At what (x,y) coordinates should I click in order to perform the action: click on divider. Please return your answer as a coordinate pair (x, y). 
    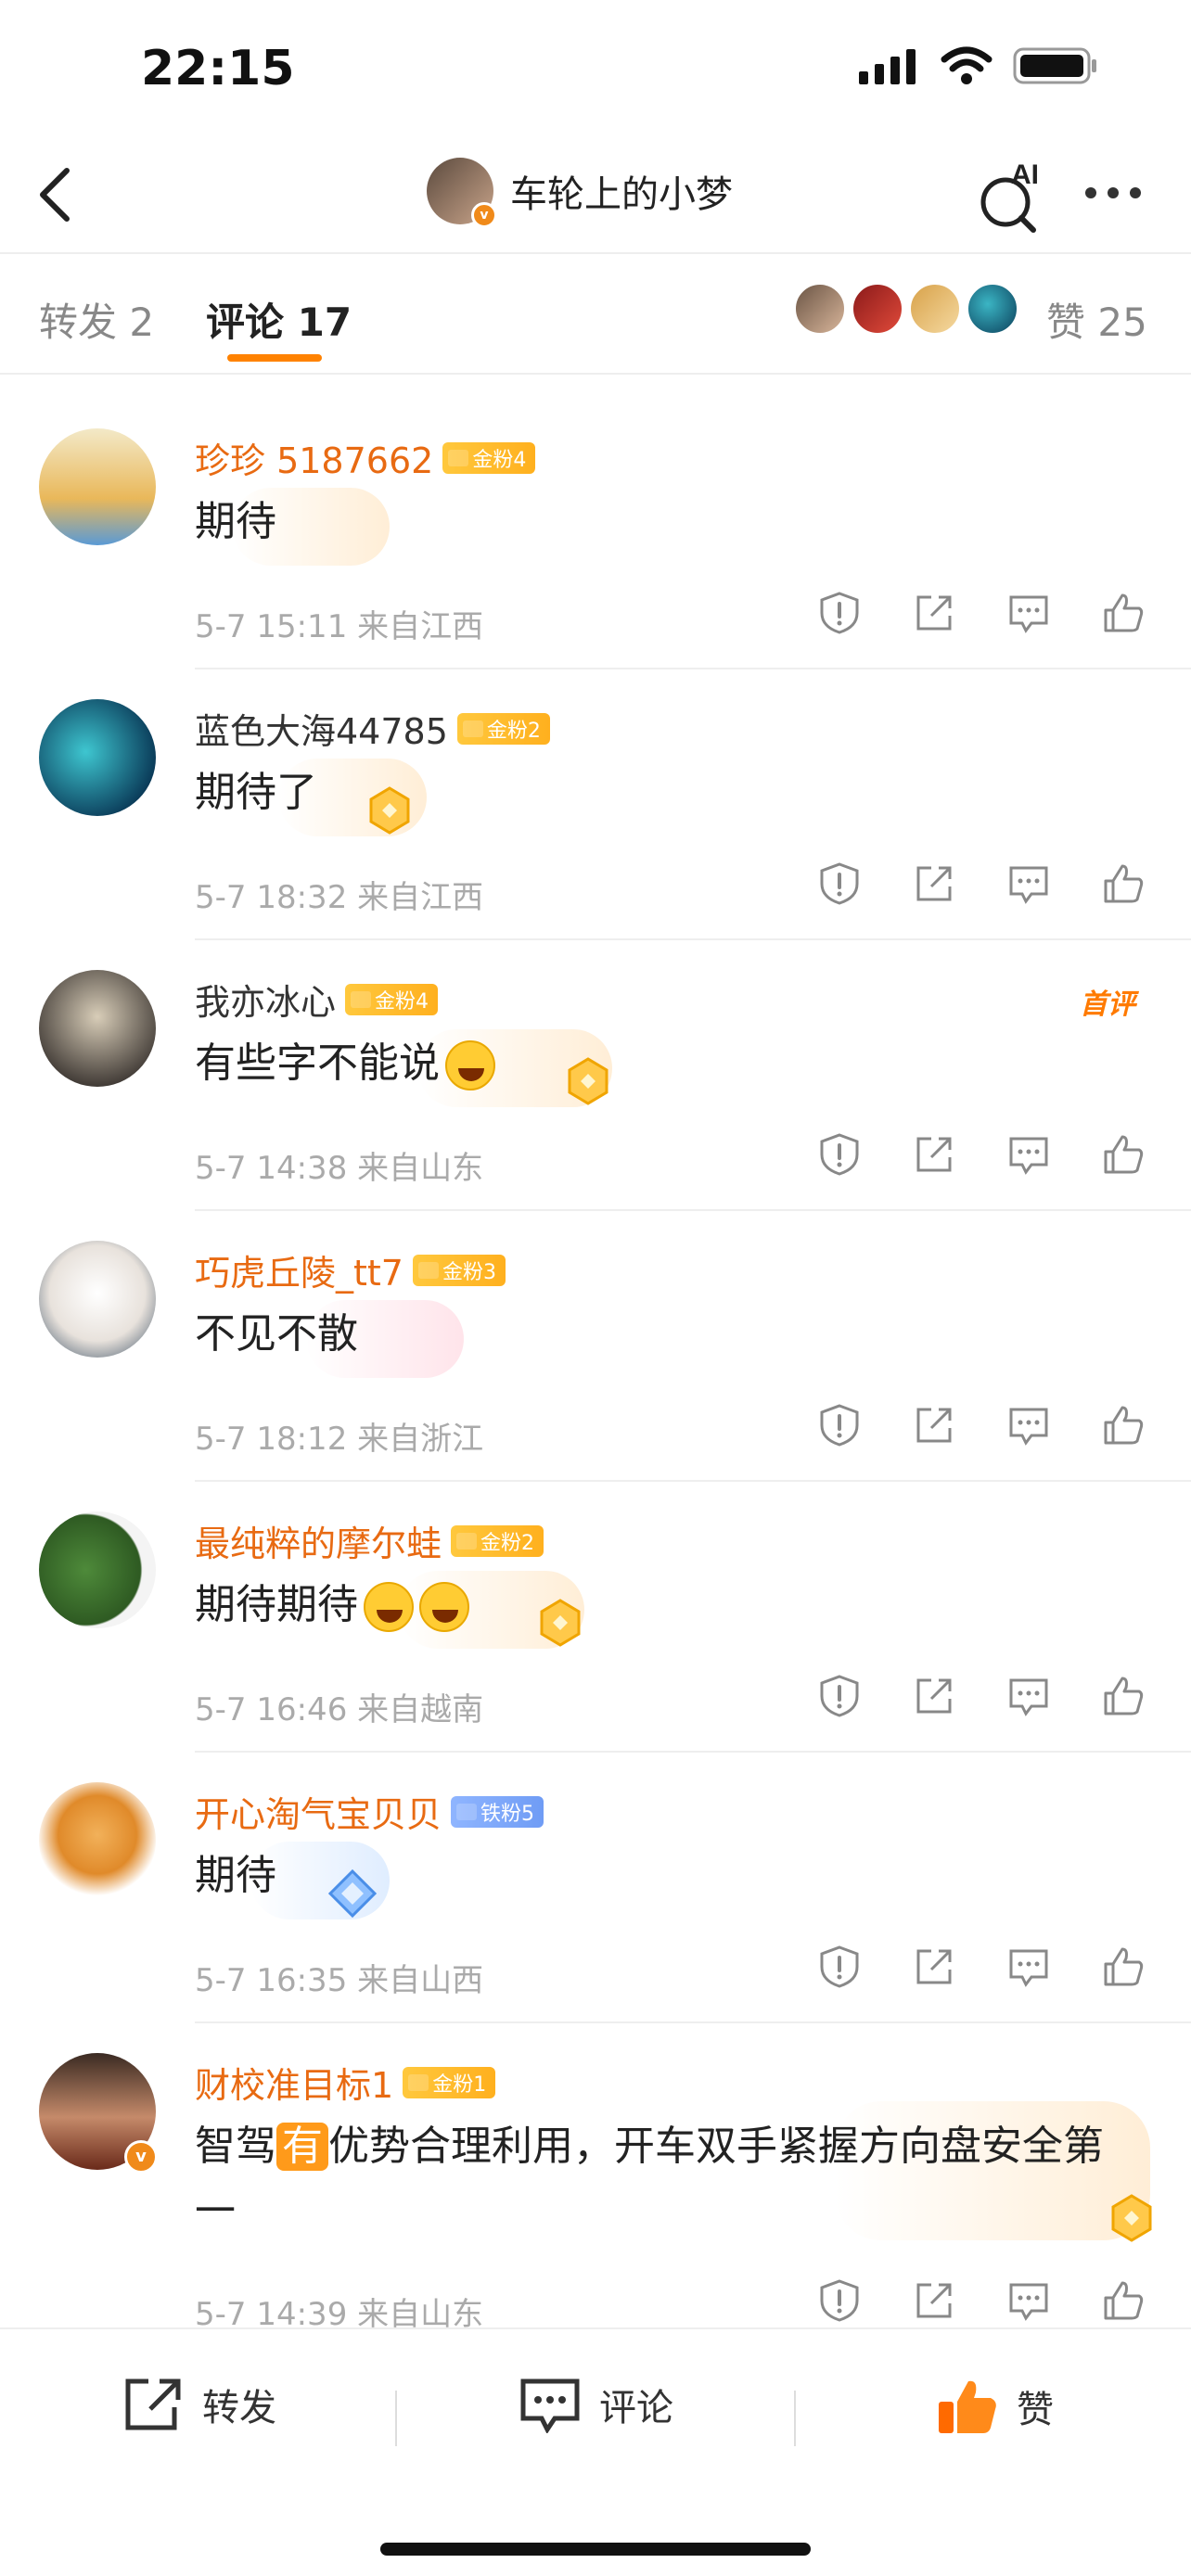
    Looking at the image, I should click on (795, 2419).